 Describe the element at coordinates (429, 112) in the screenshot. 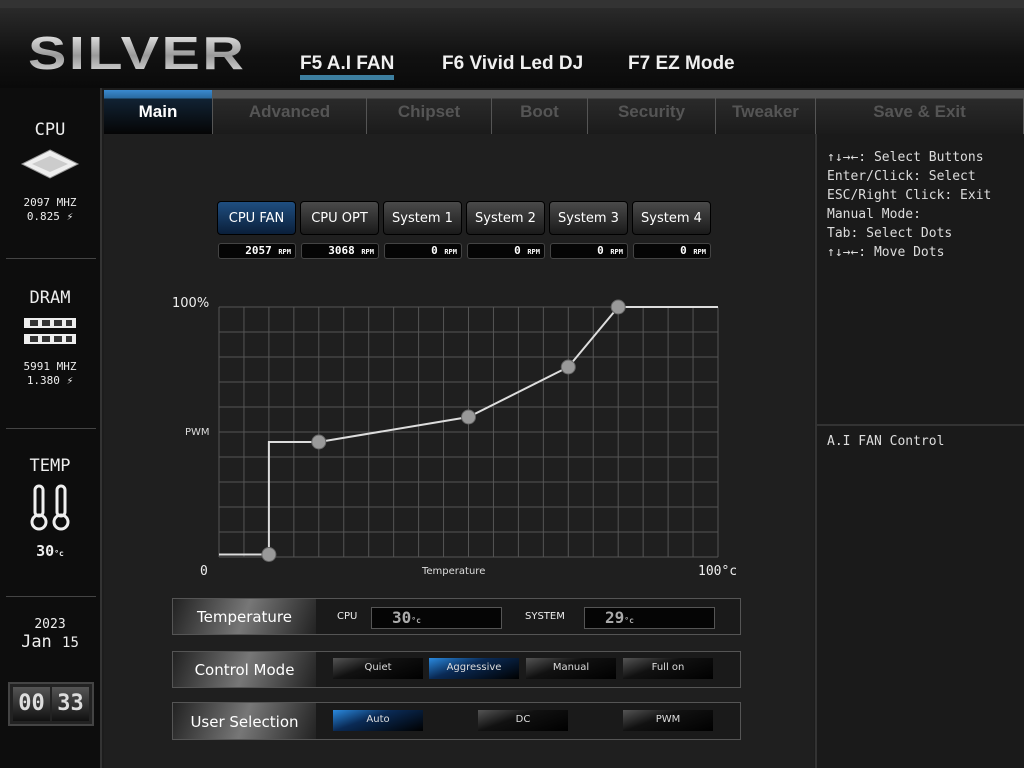

I see `tab-chipset: Chipset` at that location.